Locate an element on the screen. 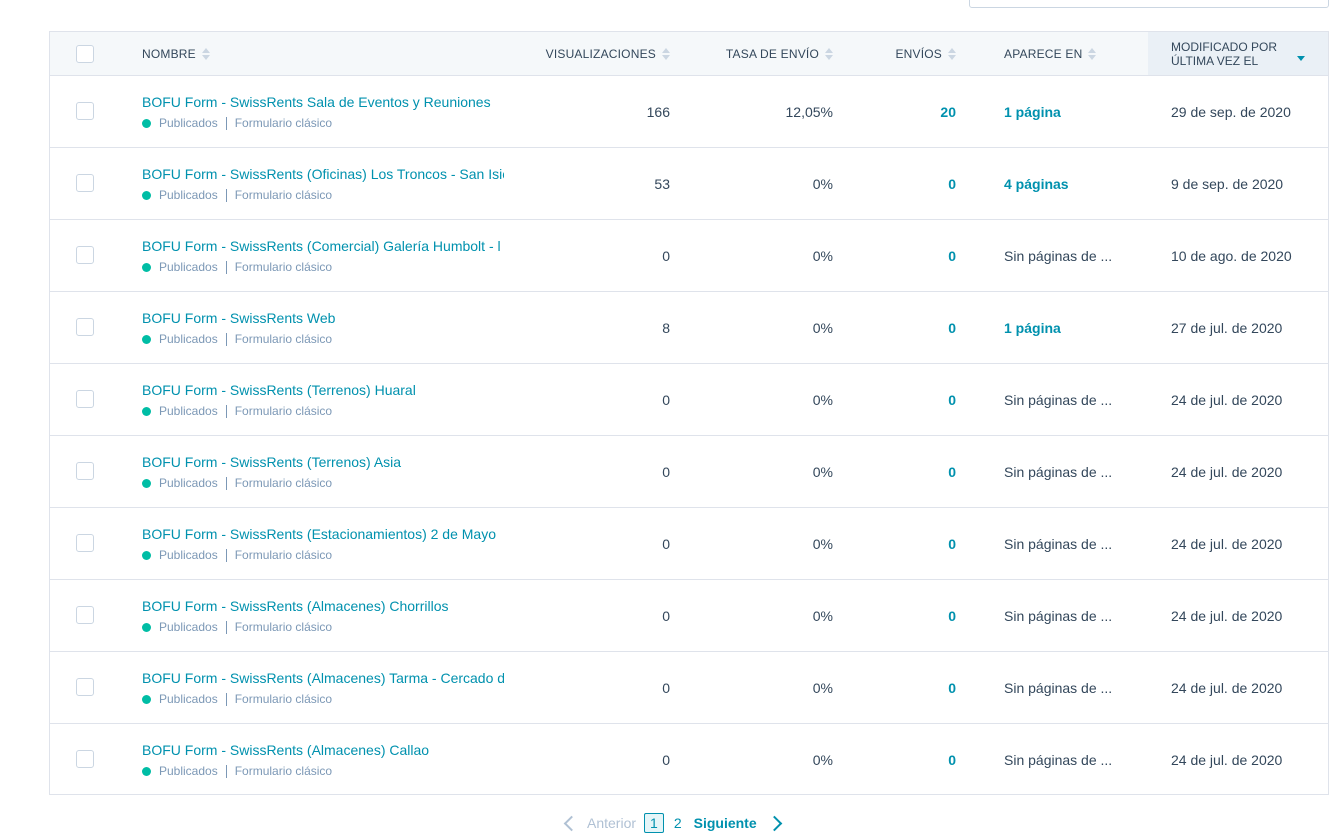 This screenshot has height=834, width=1344. page-1-button: 1 is located at coordinates (654, 823).